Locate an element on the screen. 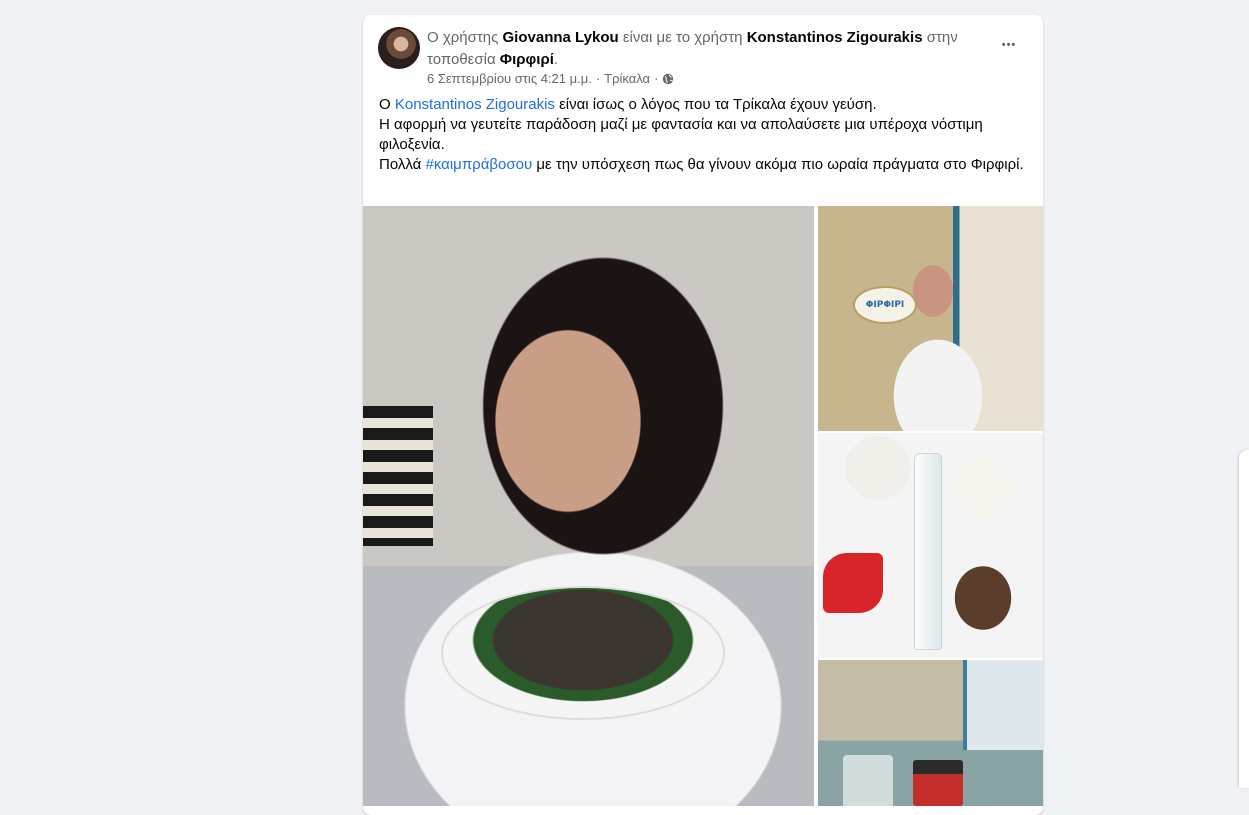 The height and width of the screenshot is (815, 1249). photo-table-setting is located at coordinates (930, 733).